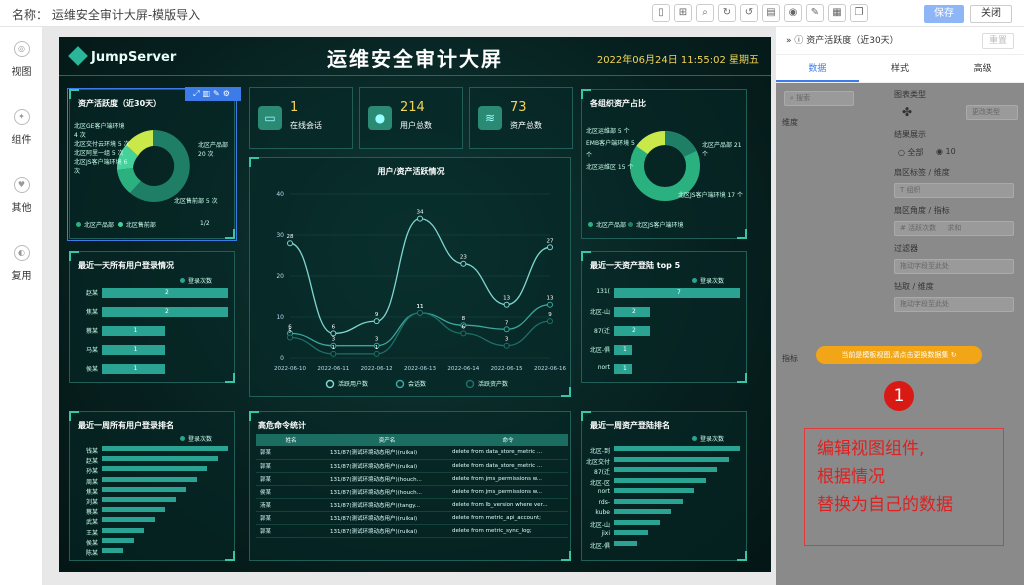  What do you see at coordinates (910, 94) in the screenshot?
I see `chart-type-label: 图表类型` at bounding box center [910, 94].